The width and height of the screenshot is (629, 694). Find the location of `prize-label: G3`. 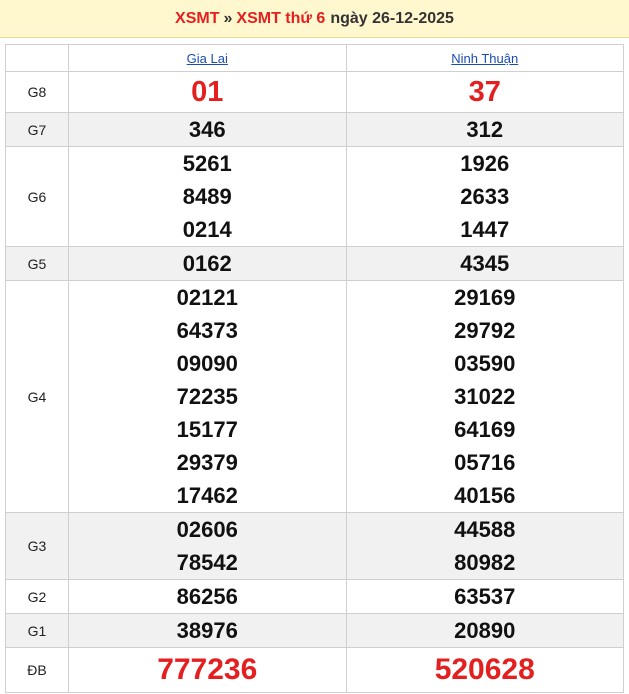

prize-label: G3 is located at coordinates (37, 546).